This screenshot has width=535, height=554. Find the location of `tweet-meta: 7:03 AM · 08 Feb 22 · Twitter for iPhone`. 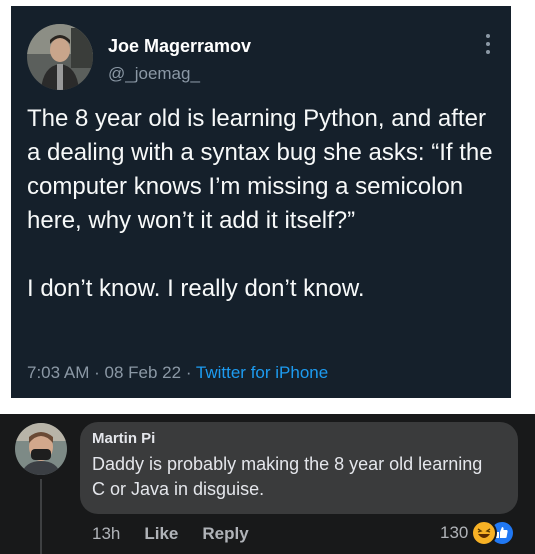

tweet-meta: 7:03 AM · 08 Feb 22 · Twitter for iPhone is located at coordinates (177, 373).